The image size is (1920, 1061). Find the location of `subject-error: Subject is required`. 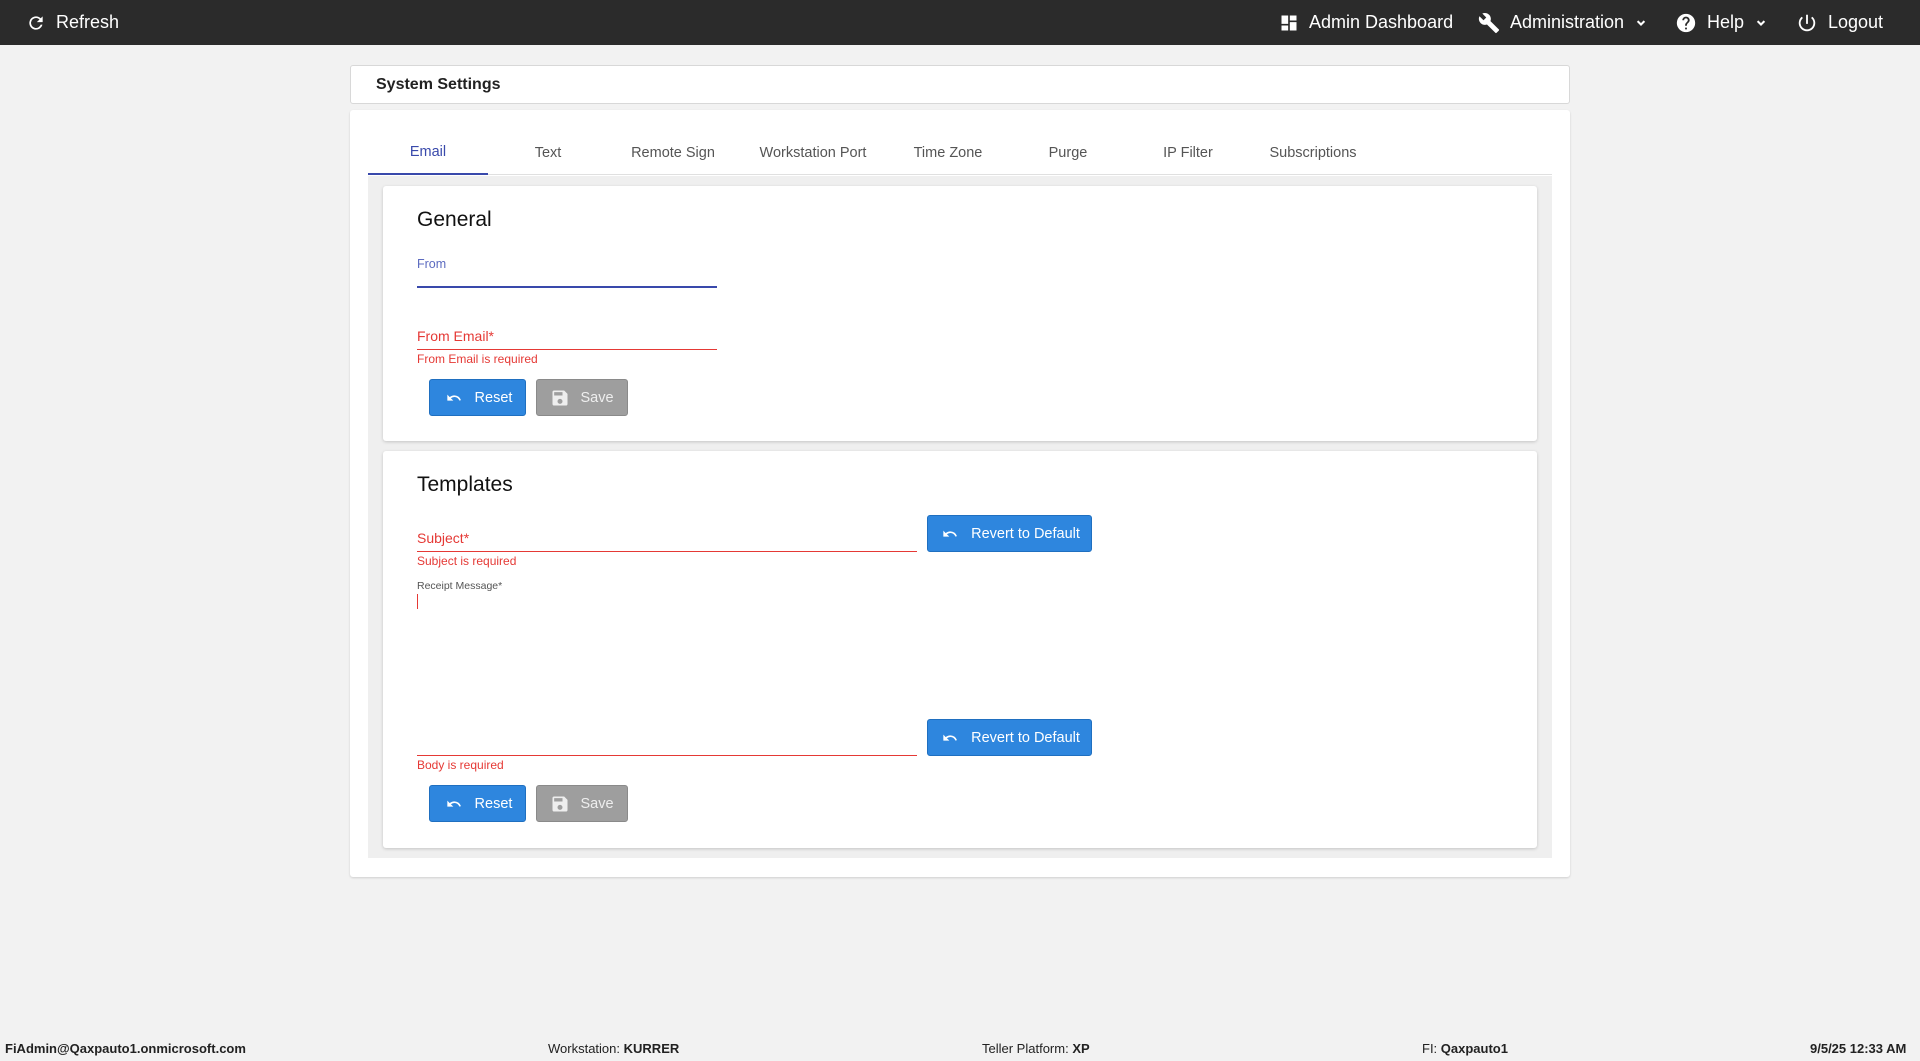

subject-error: Subject is required is located at coordinates (467, 561).